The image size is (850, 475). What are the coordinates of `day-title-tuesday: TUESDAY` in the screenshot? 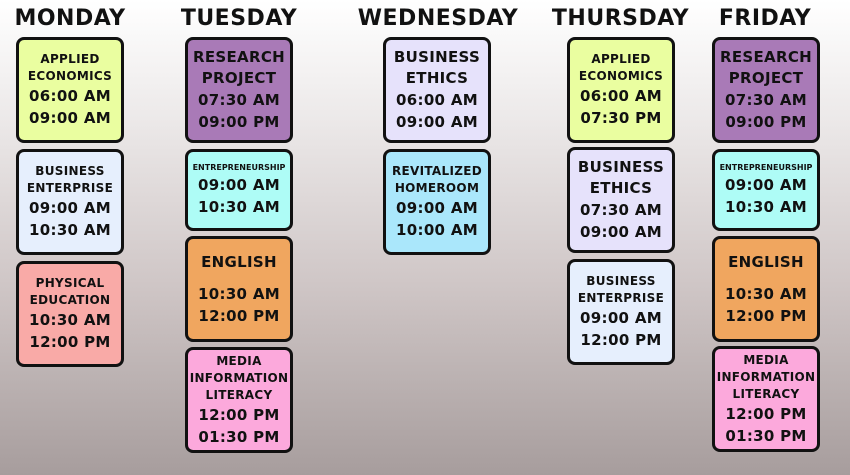 It's located at (239, 18).